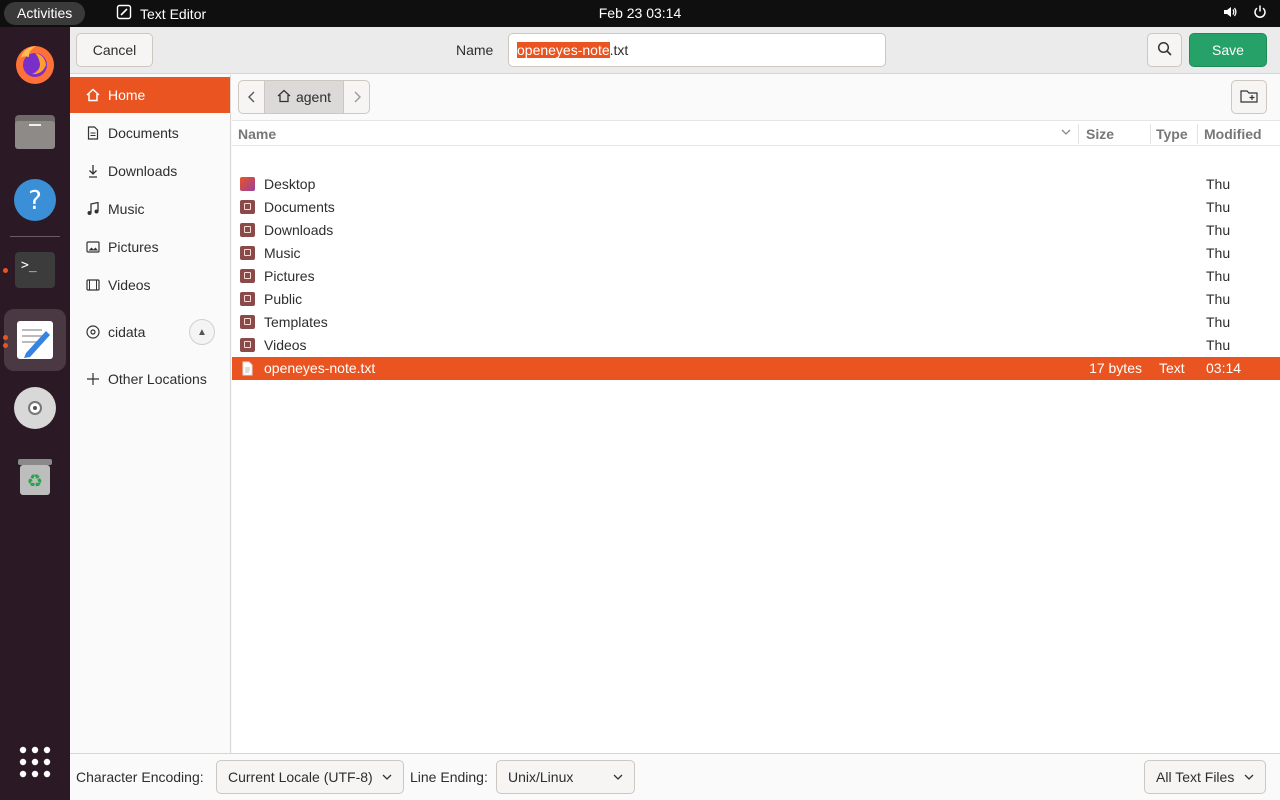 Image resolution: width=1280 pixels, height=800 pixels. What do you see at coordinates (1100, 134) in the screenshot?
I see `column-size: Size` at bounding box center [1100, 134].